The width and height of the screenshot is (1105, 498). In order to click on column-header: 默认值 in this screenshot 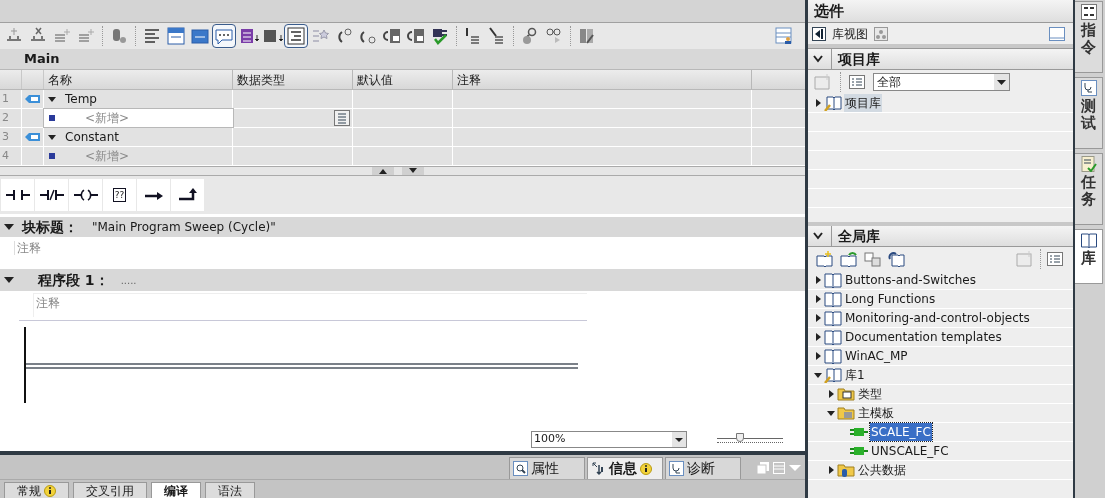, I will do `click(375, 79)`.